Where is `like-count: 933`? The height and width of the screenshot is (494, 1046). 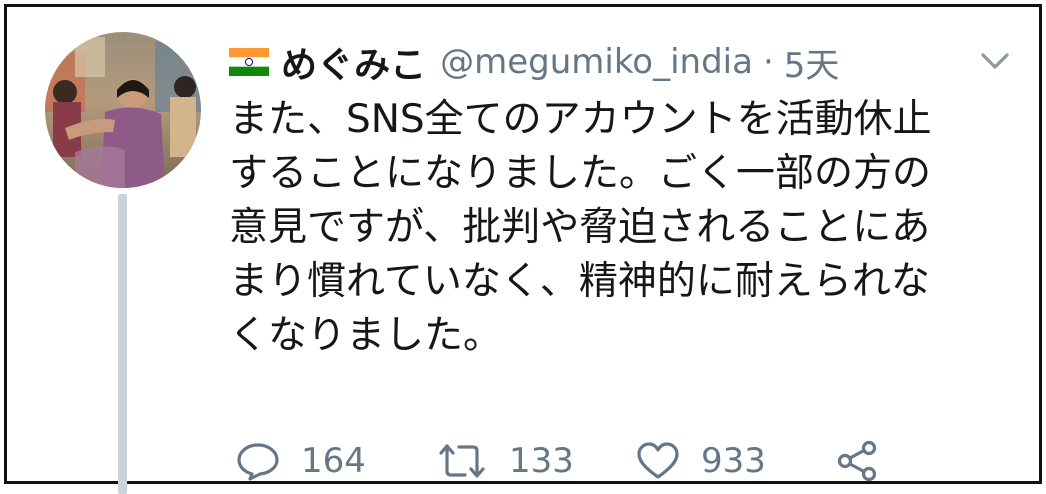
like-count: 933 is located at coordinates (733, 461).